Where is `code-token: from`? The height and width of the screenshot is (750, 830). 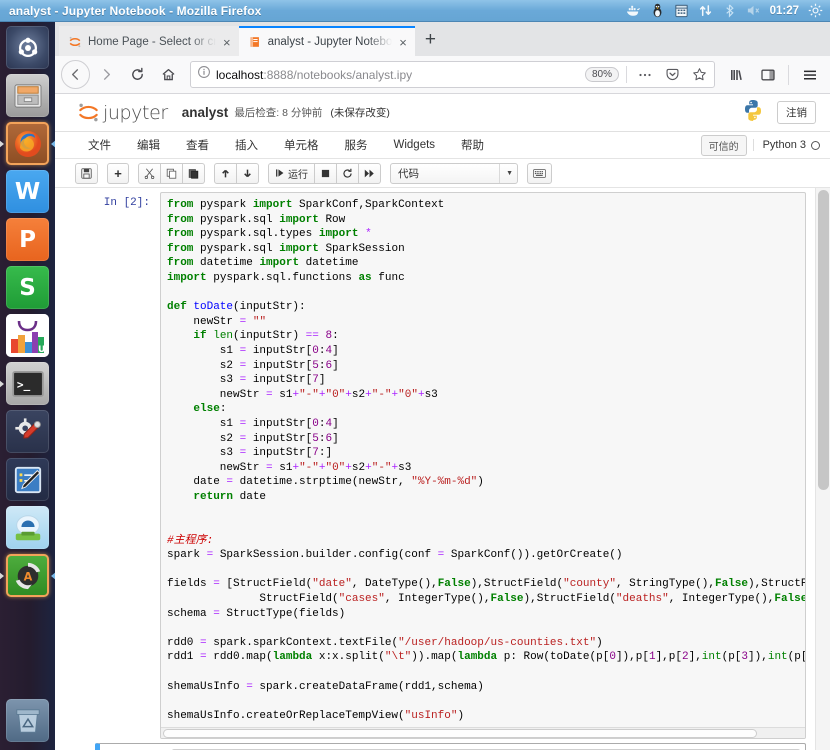 code-token: from is located at coordinates (184, 248).